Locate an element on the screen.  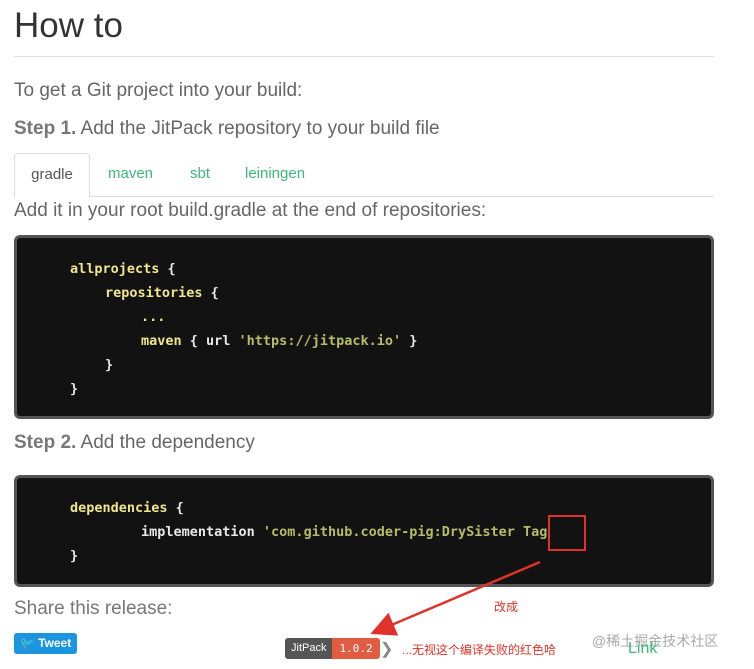
link-text: Link is located at coordinates (642, 649).